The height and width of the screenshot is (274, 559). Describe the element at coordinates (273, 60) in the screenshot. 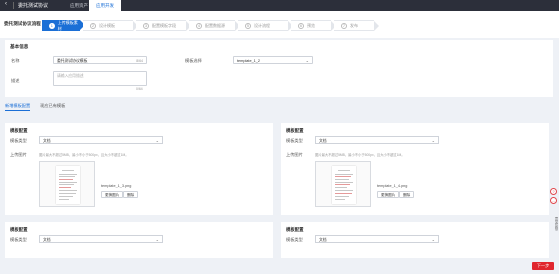

I see `template-select: template_1_2 ⌄` at that location.